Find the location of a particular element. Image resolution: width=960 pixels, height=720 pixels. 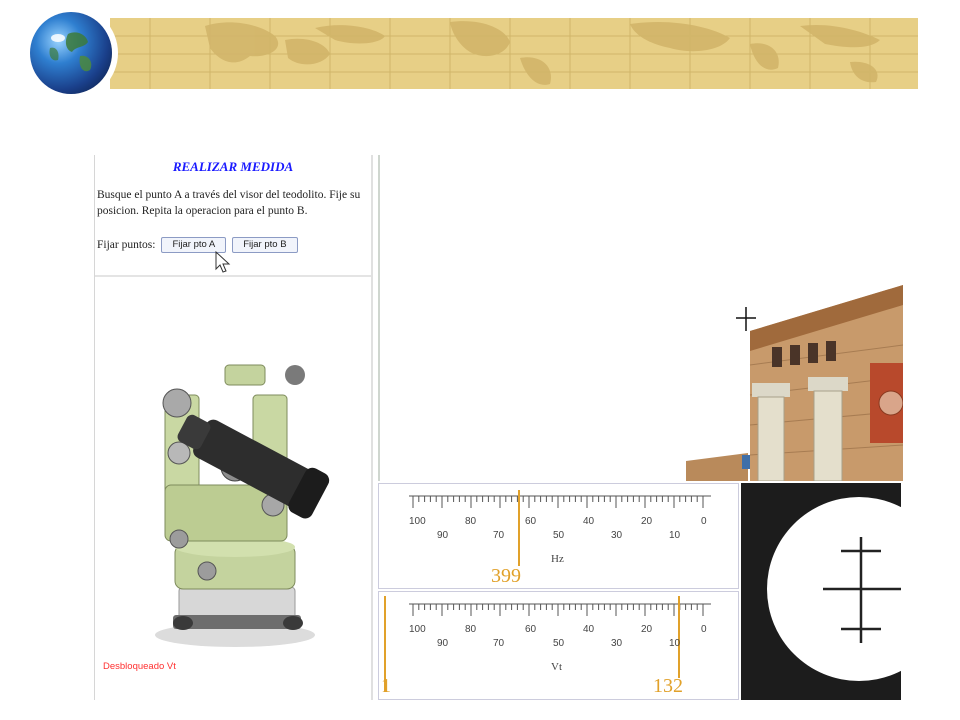

globe-logo is located at coordinates (71, 53).